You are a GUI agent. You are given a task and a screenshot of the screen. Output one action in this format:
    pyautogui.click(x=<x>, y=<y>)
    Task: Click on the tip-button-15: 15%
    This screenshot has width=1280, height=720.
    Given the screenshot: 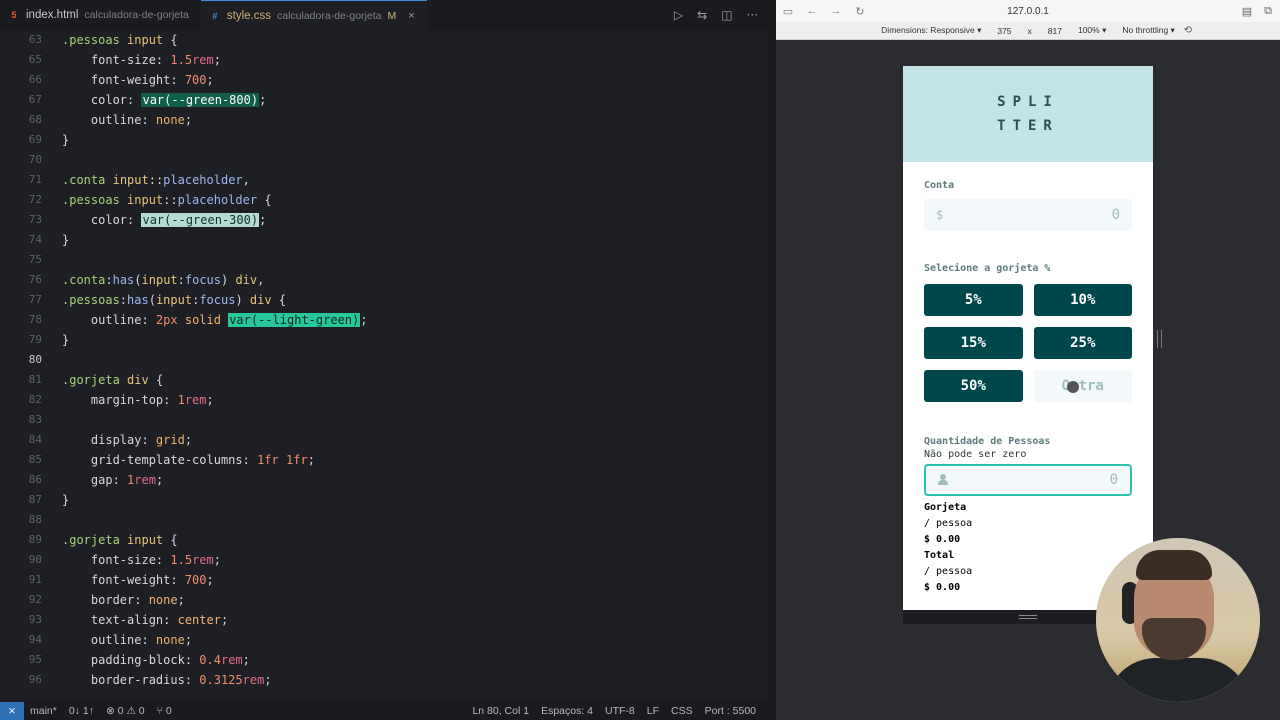 What is the action you would take?
    pyautogui.click(x=973, y=343)
    